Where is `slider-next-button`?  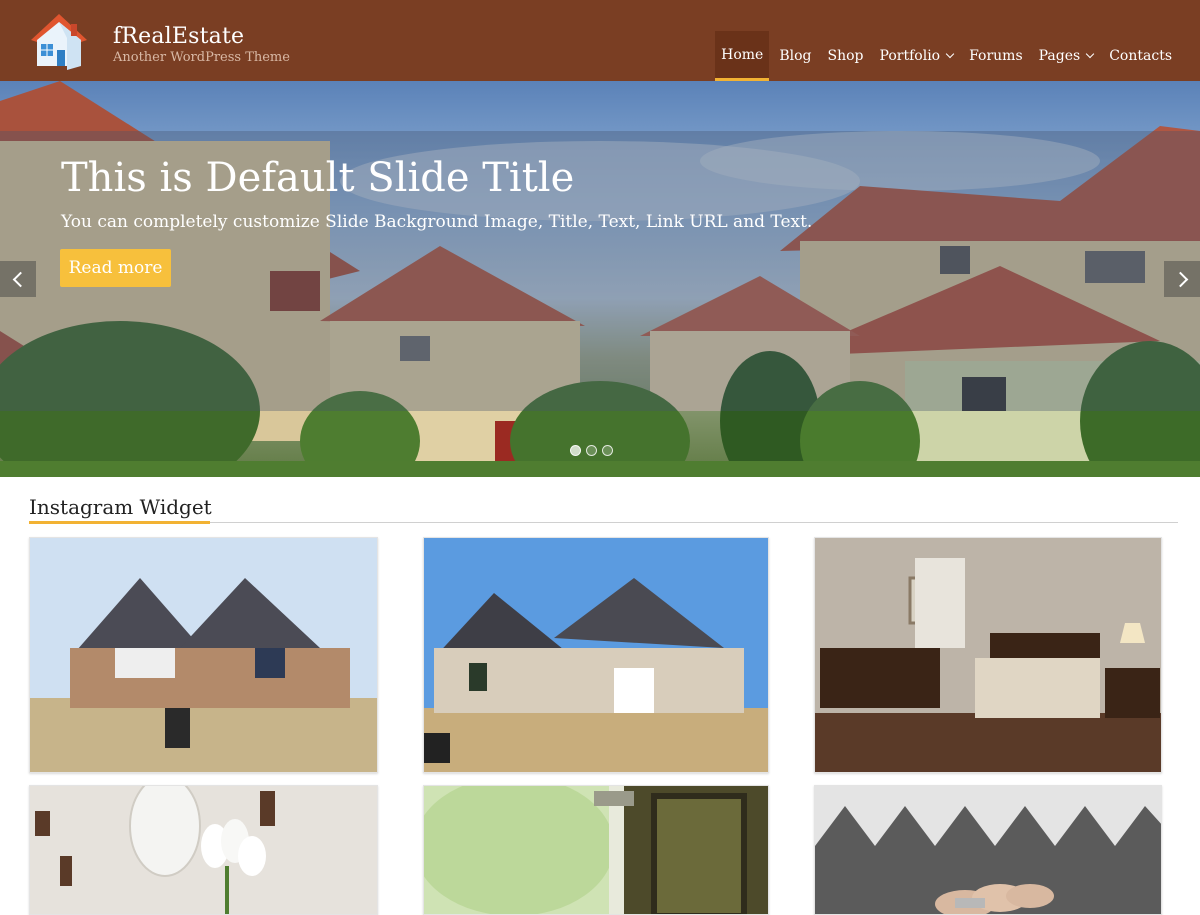 slider-next-button is located at coordinates (1182, 279).